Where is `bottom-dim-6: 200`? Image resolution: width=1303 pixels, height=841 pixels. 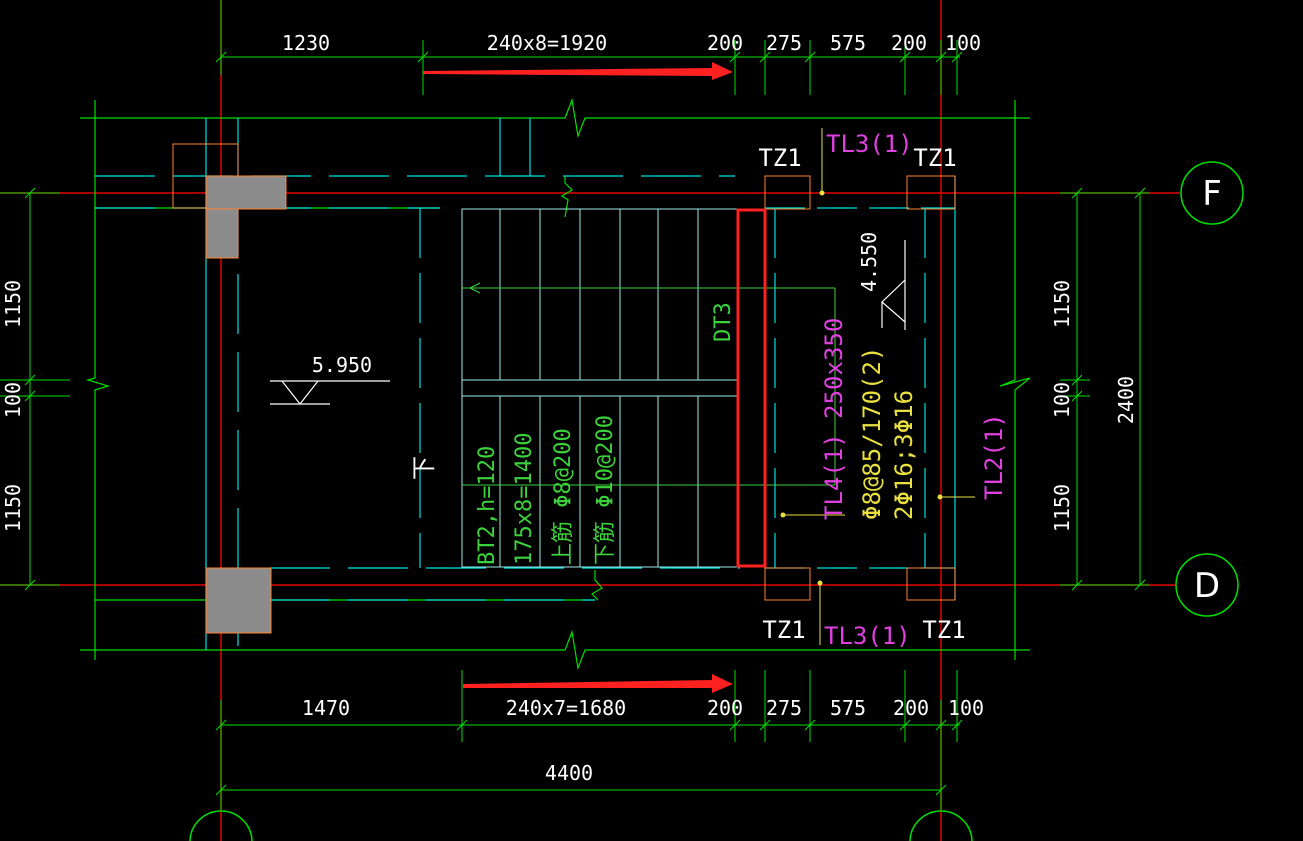 bottom-dim-6: 200 is located at coordinates (911, 708).